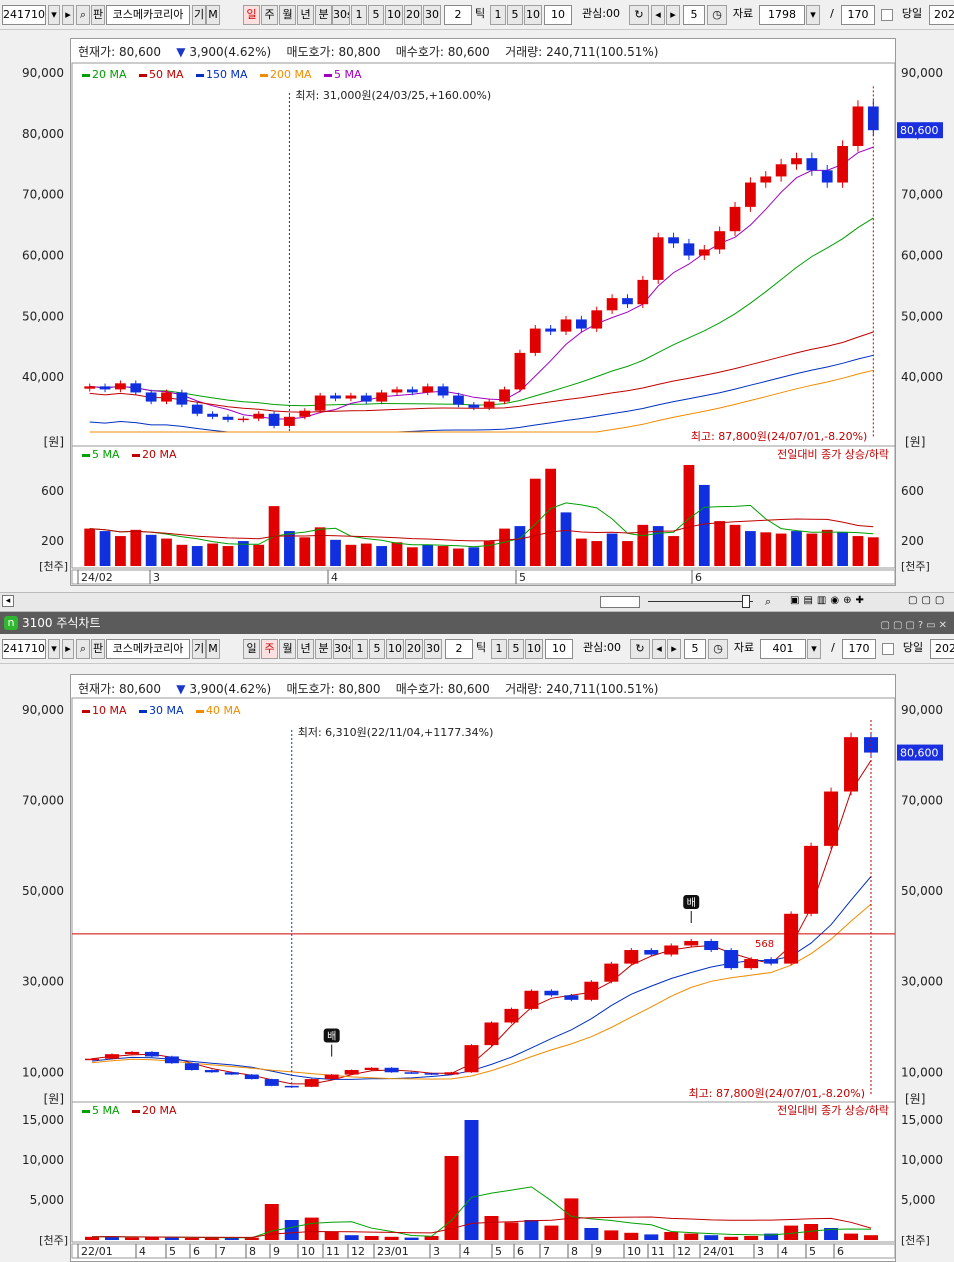 Image resolution: width=954 pixels, height=1262 pixels. Describe the element at coordinates (829, 600) in the screenshot. I see `tool-icons: ▣▤▥◉⊕✚` at that location.